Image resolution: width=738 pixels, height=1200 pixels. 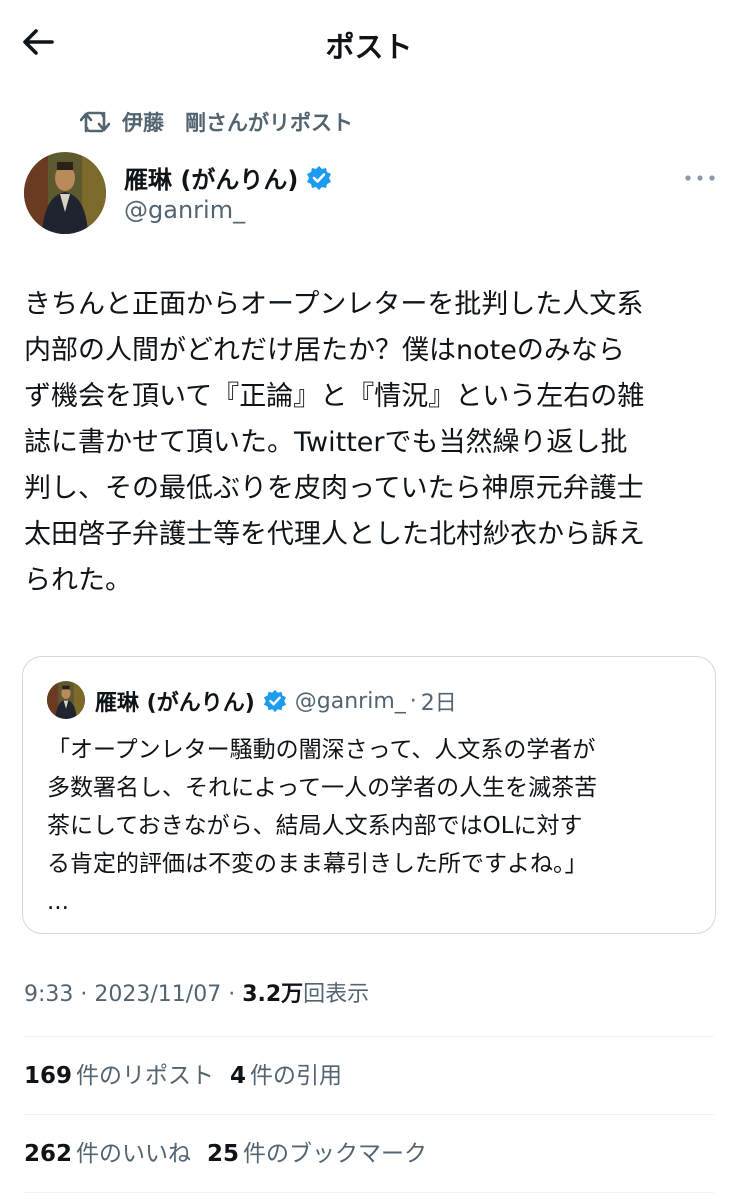 What do you see at coordinates (315, 826) in the screenshot?
I see `quoted-line: 茶にしておきながら、結局人文系内部ではOLに対す` at bounding box center [315, 826].